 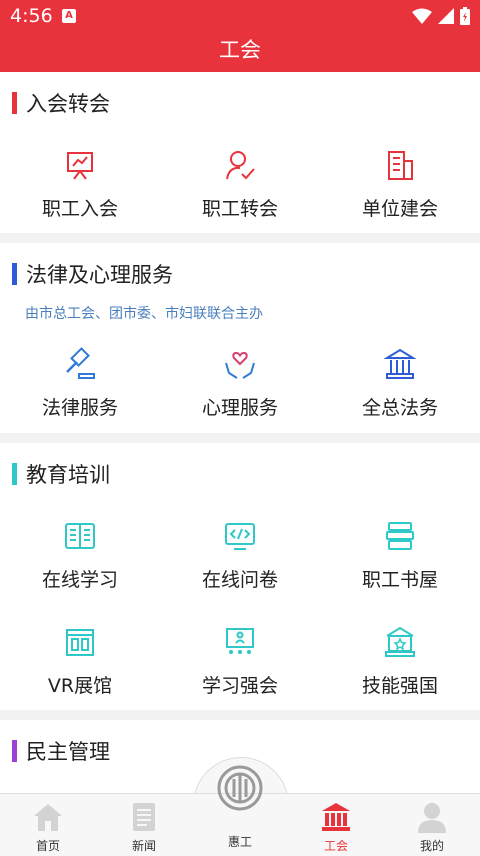 I want to click on home-icon, so click(x=48, y=817).